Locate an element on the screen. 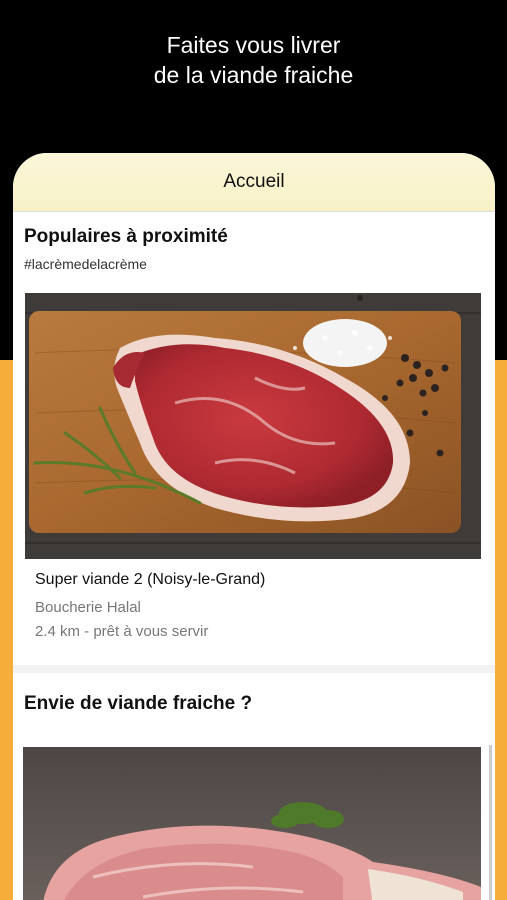  butcher-name: Super viande 2 (Noisy-le-Grand) is located at coordinates (150, 580).